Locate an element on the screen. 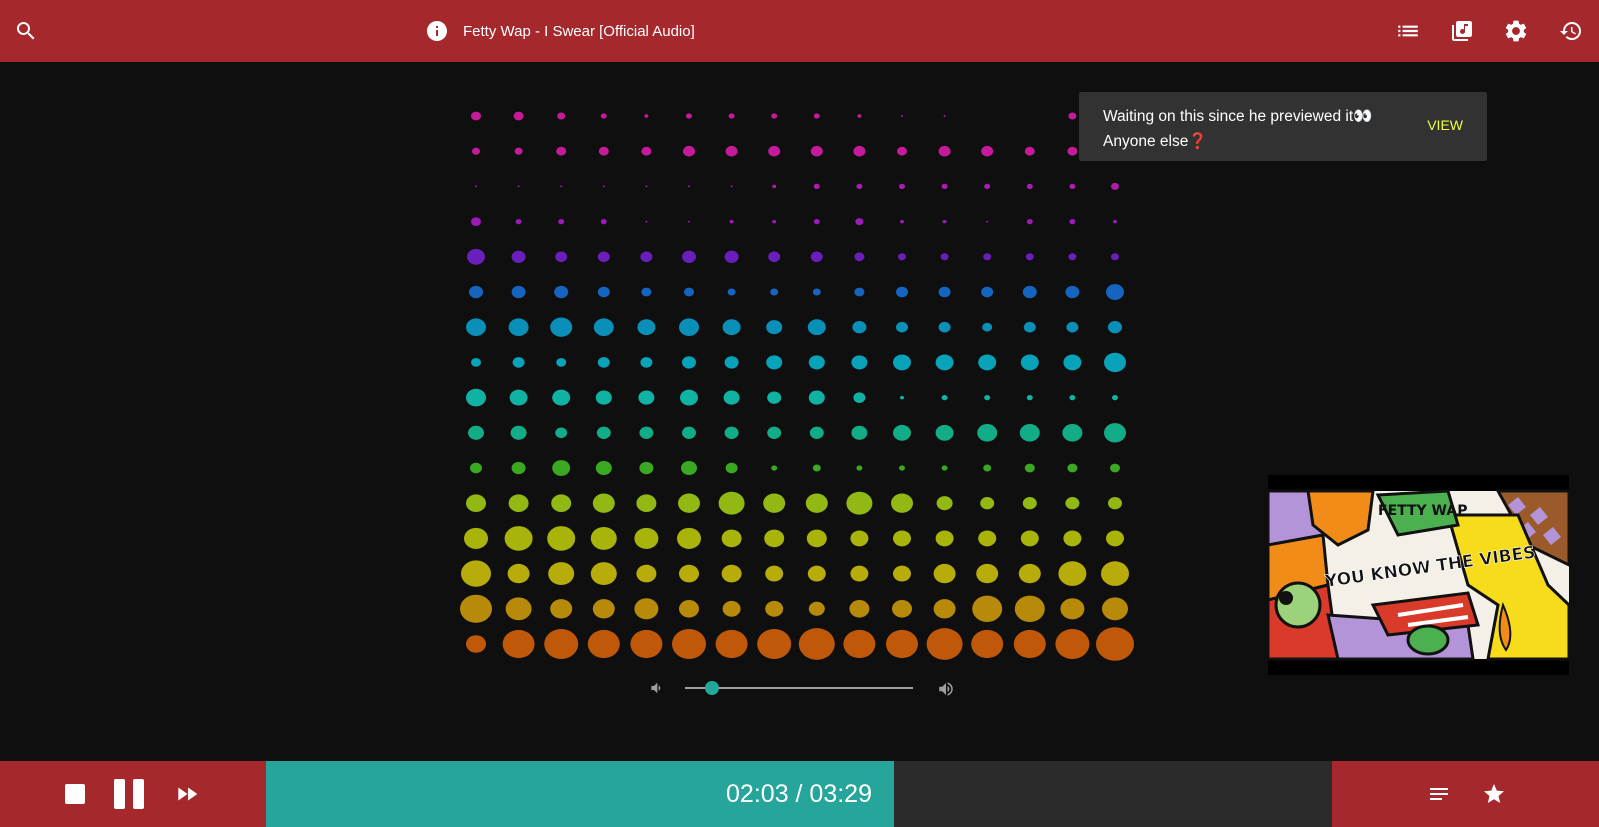  video-thumbnail: FETTY WAP YOU KNOW THE VIBES is located at coordinates (1418, 575).